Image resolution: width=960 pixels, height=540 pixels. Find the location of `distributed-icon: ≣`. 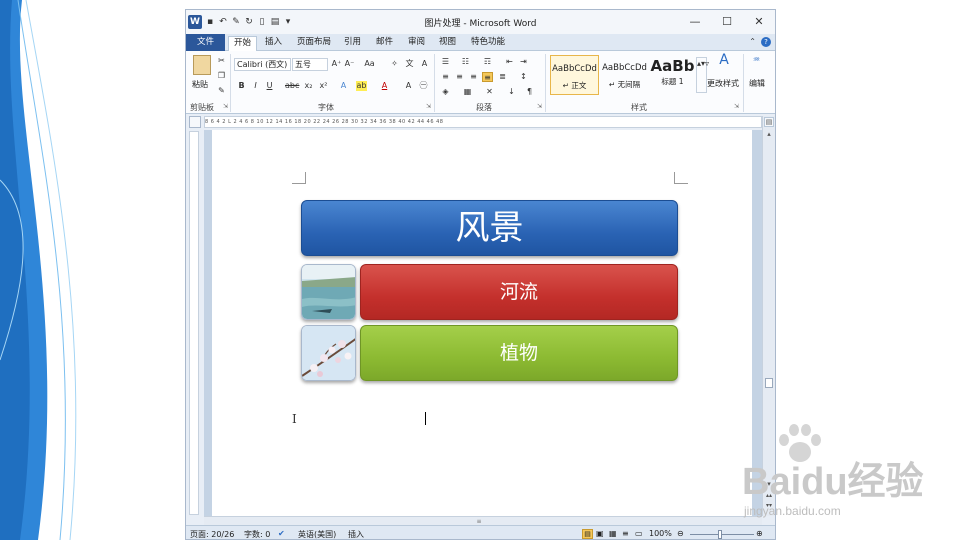

distributed-icon: ≣ is located at coordinates (502, 77).